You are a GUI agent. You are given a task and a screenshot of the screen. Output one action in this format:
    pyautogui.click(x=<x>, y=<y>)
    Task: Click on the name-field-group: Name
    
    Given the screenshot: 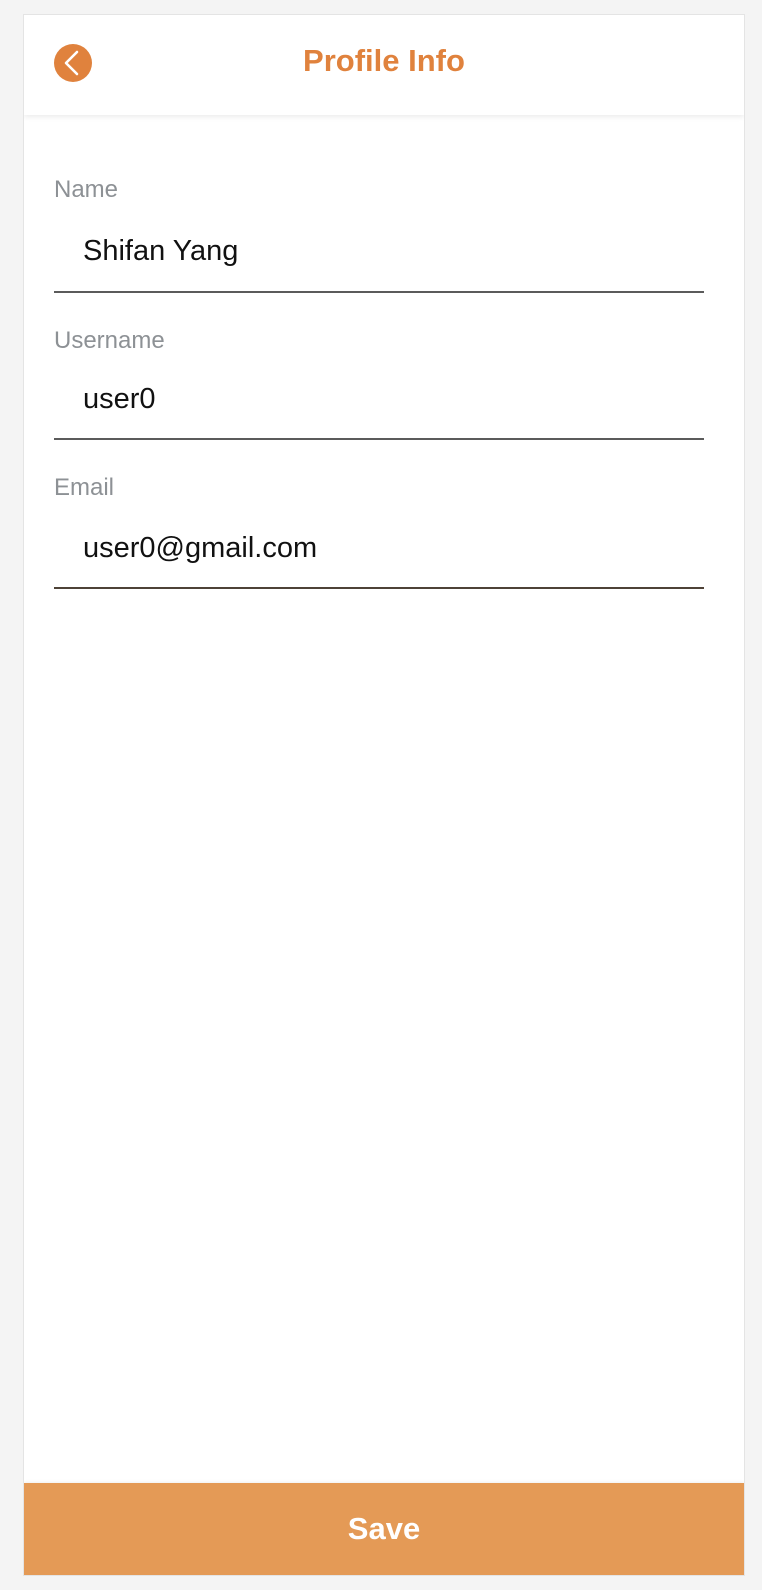 What is the action you would take?
    pyautogui.click(x=379, y=234)
    